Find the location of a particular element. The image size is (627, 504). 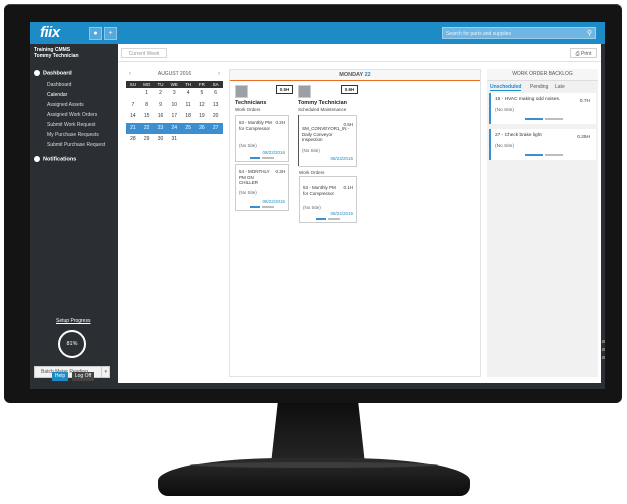

tech-role: Scheduled Maintenance is located at coordinates (322, 109).